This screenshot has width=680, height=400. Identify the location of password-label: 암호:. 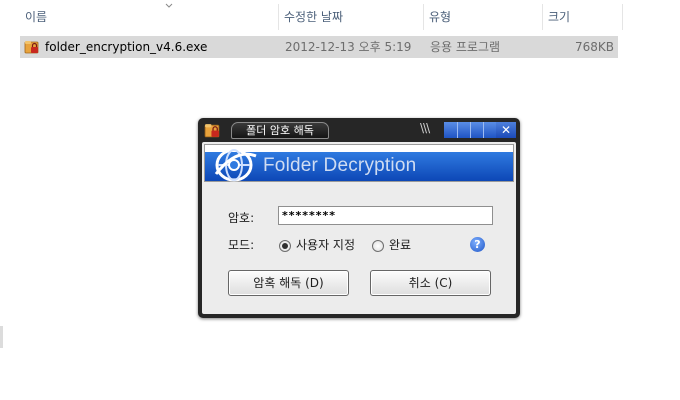
(241, 218).